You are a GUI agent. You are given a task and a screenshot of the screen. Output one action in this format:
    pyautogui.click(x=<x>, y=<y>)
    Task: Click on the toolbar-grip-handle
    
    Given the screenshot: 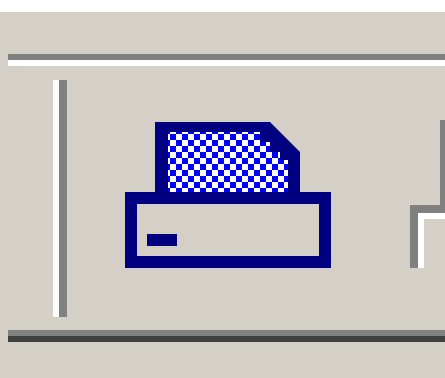 What is the action you would take?
    pyautogui.click(x=61, y=198)
    